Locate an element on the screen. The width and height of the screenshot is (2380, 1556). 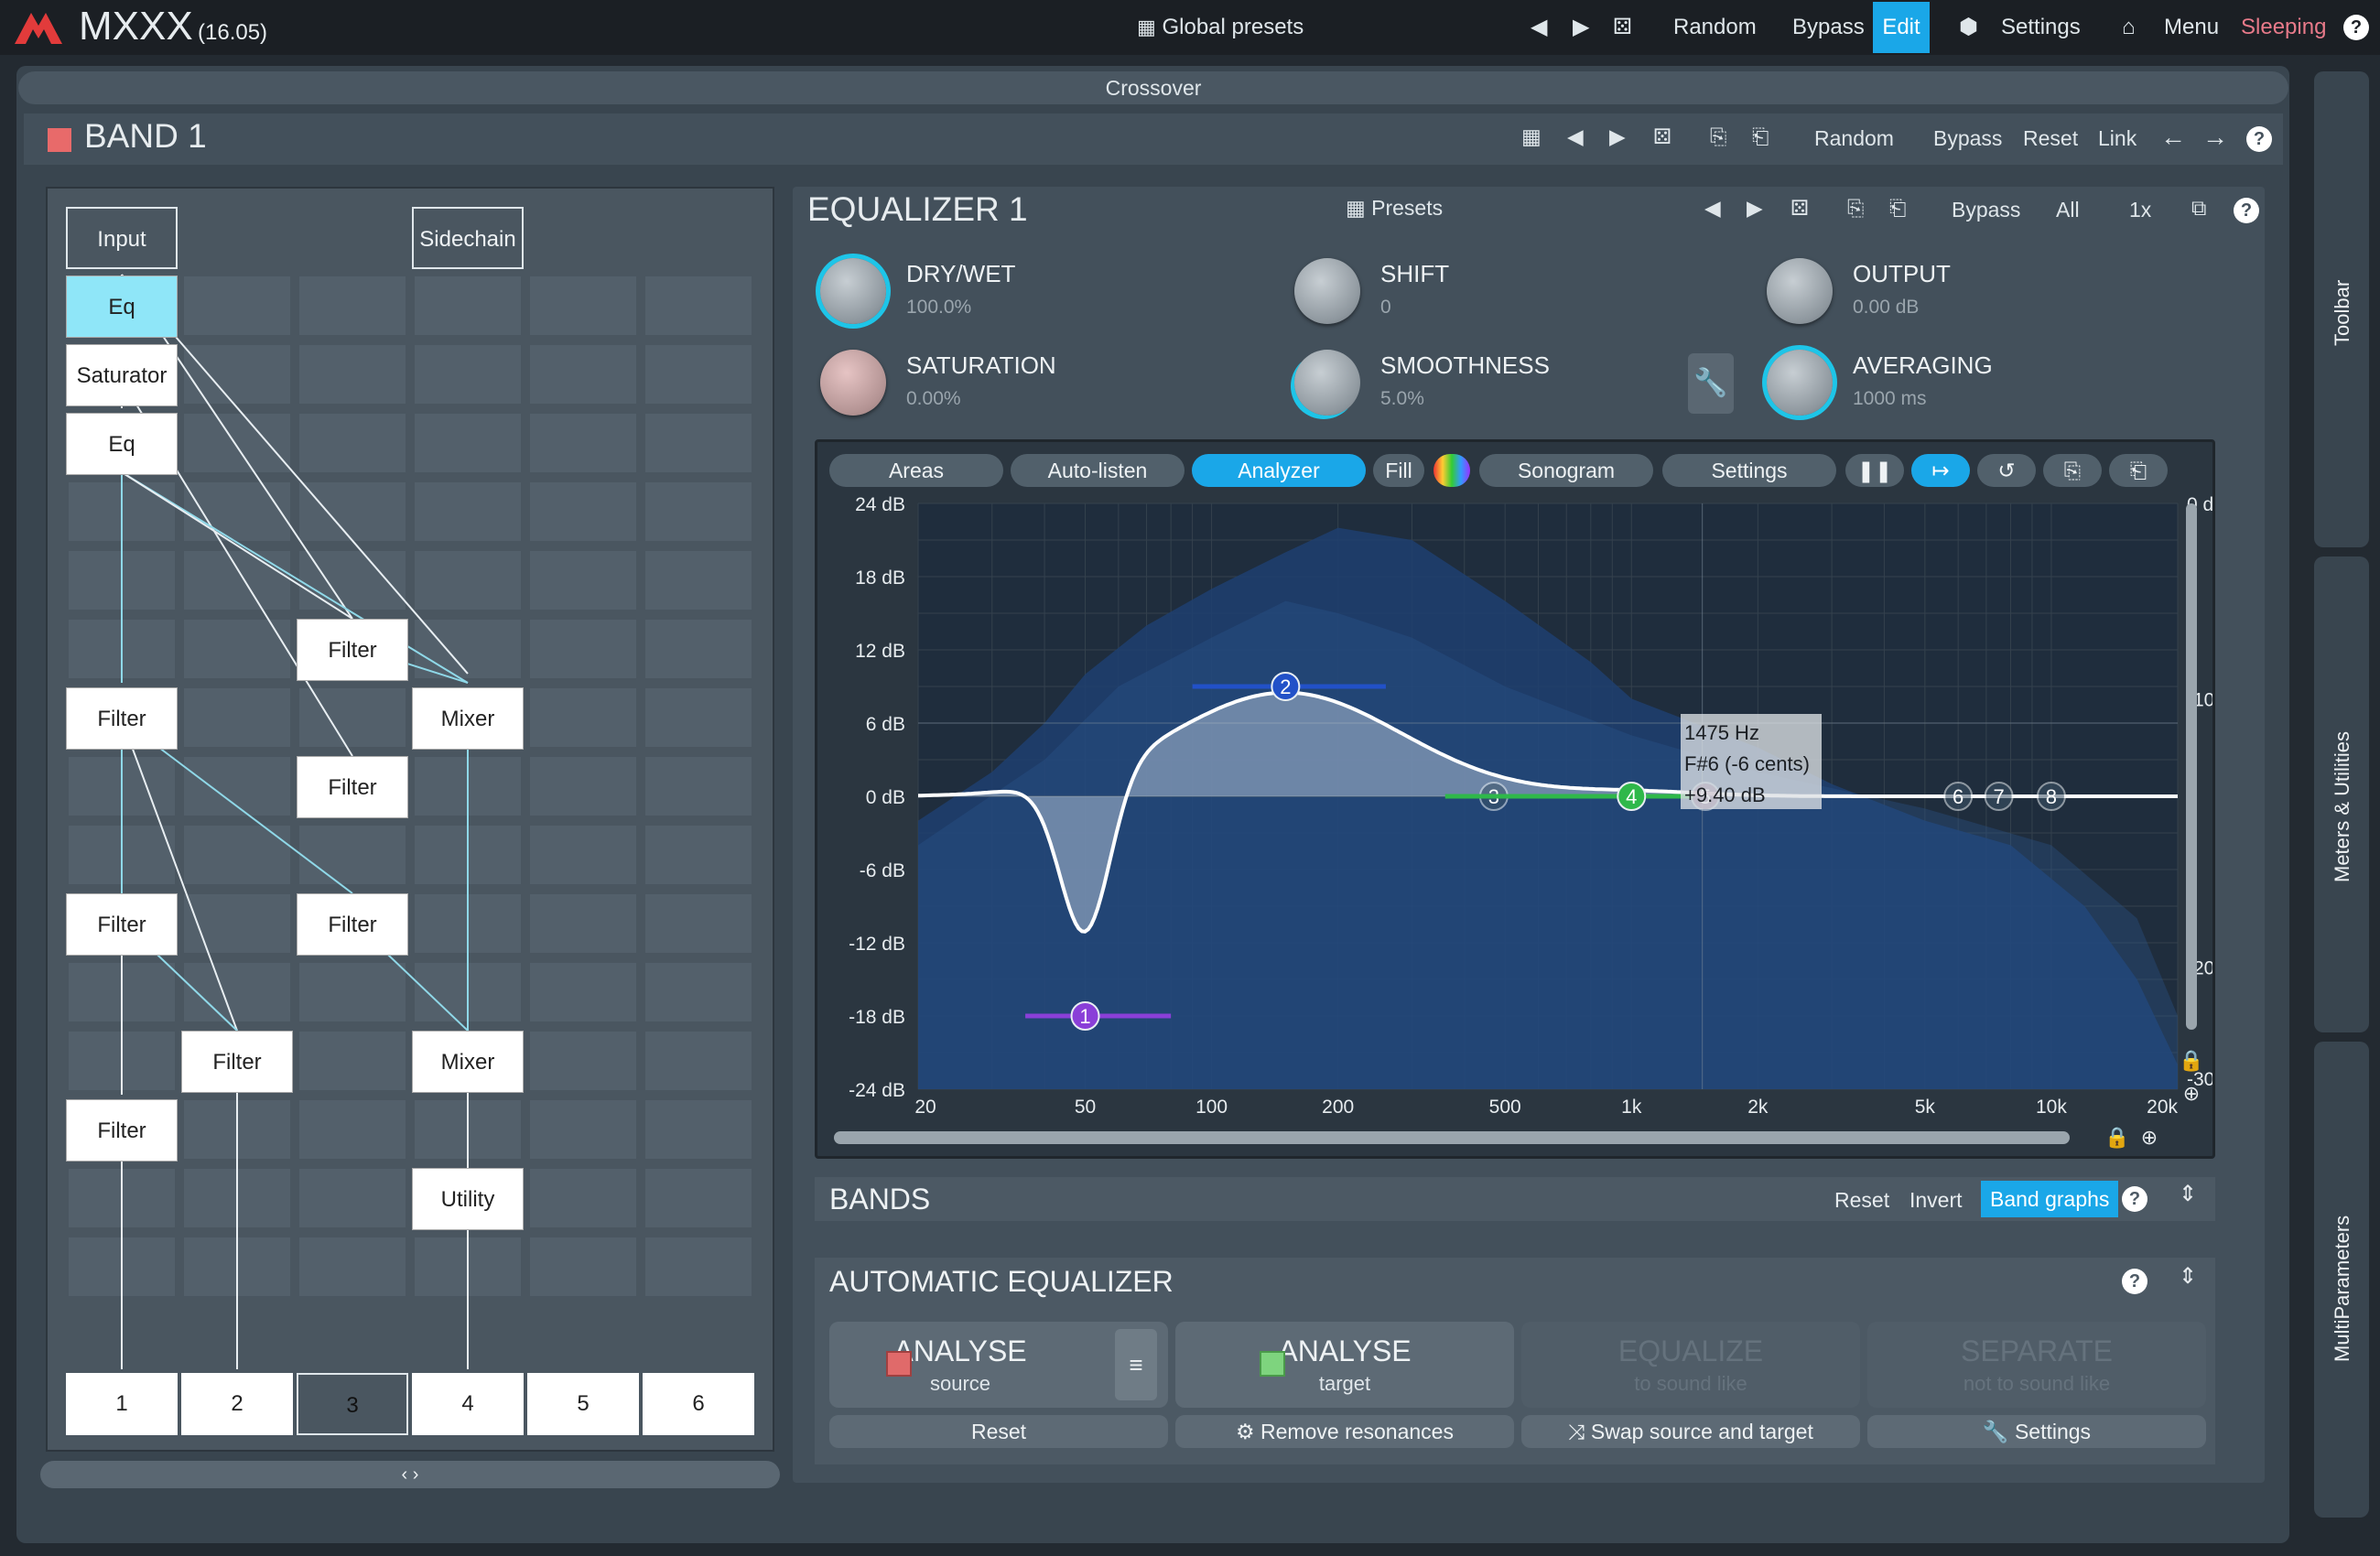
remove-resonances-label: Remove resonances is located at coordinates (1357, 1431).